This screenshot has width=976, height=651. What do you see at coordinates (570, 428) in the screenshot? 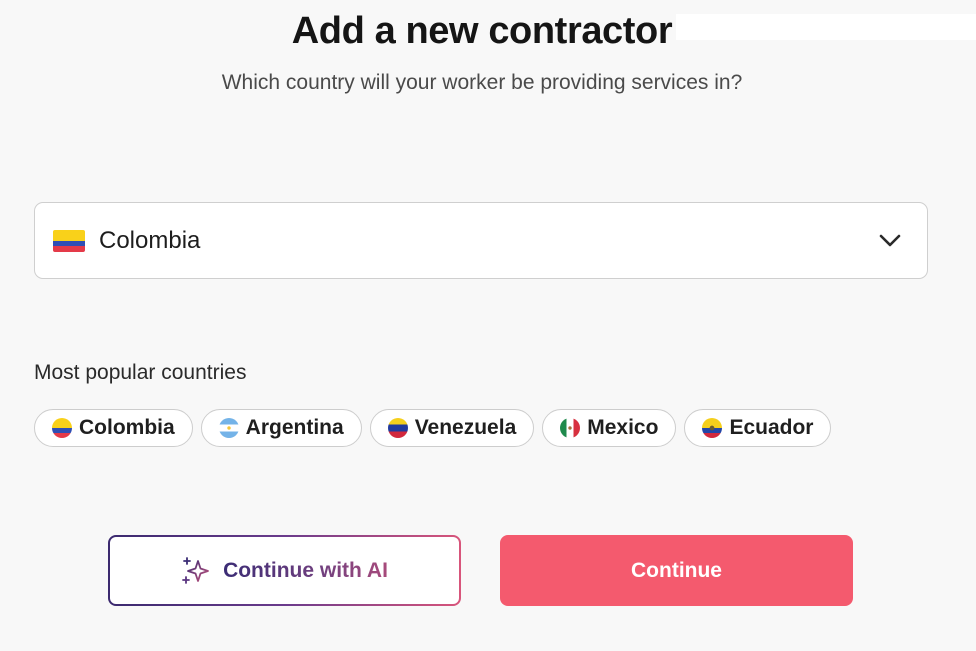
I see `mexico-flag-icon` at bounding box center [570, 428].